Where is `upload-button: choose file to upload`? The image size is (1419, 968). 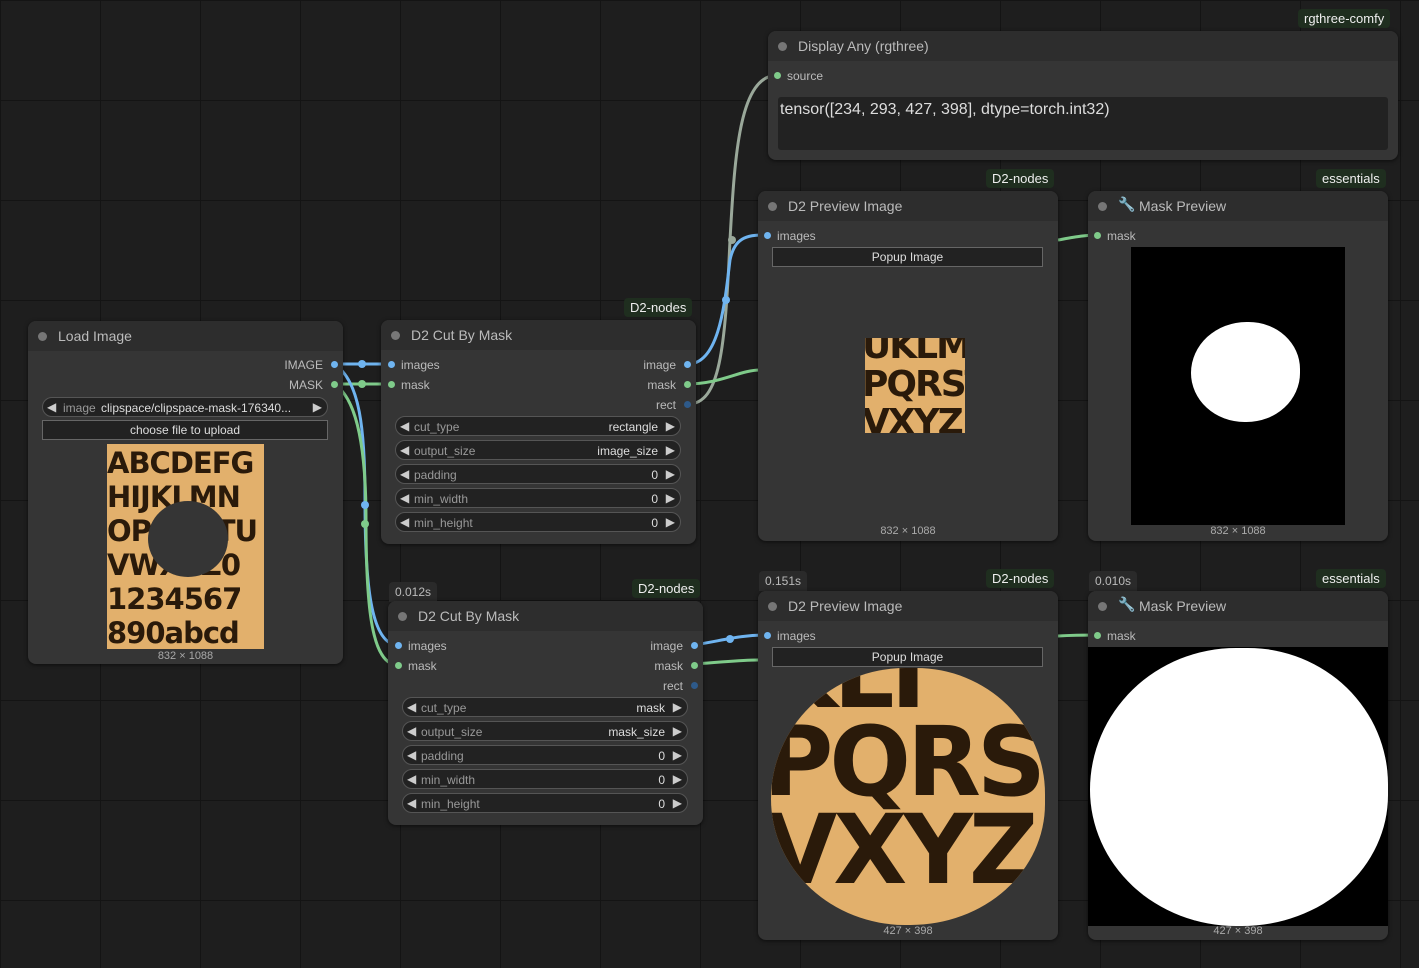 upload-button: choose file to upload is located at coordinates (185, 430).